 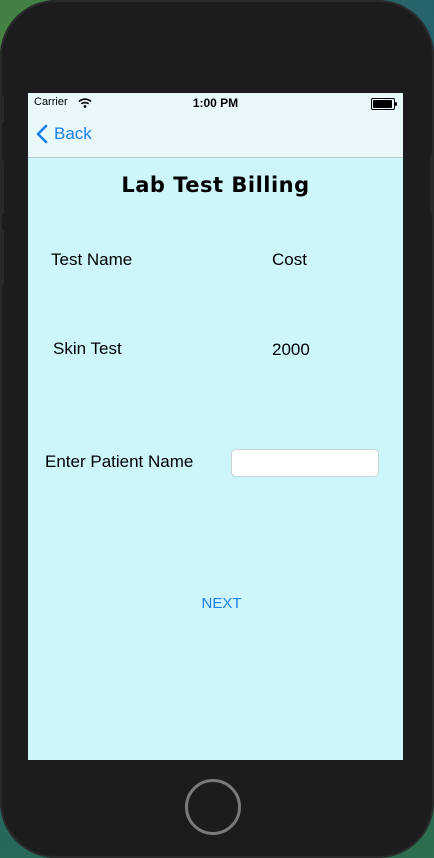 I want to click on battery-icon, so click(x=384, y=104).